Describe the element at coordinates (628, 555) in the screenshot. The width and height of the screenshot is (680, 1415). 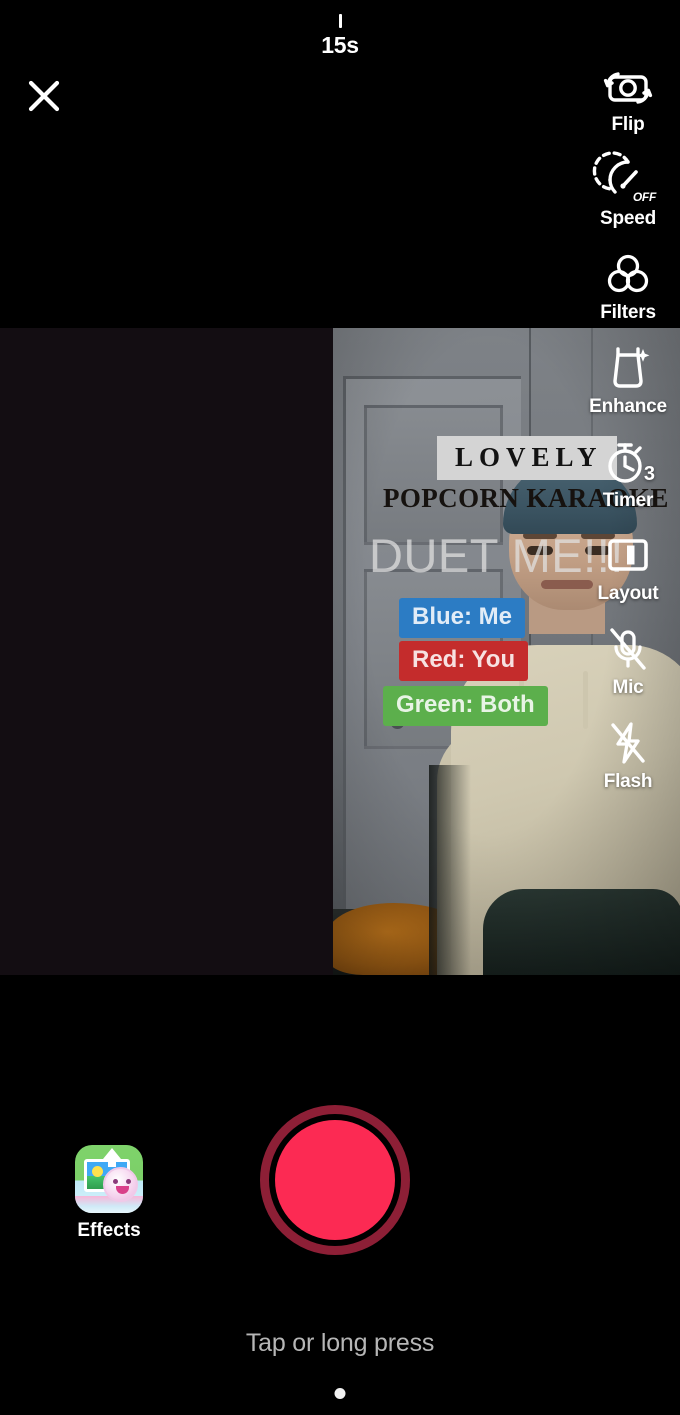
I see `layout-icon` at that location.